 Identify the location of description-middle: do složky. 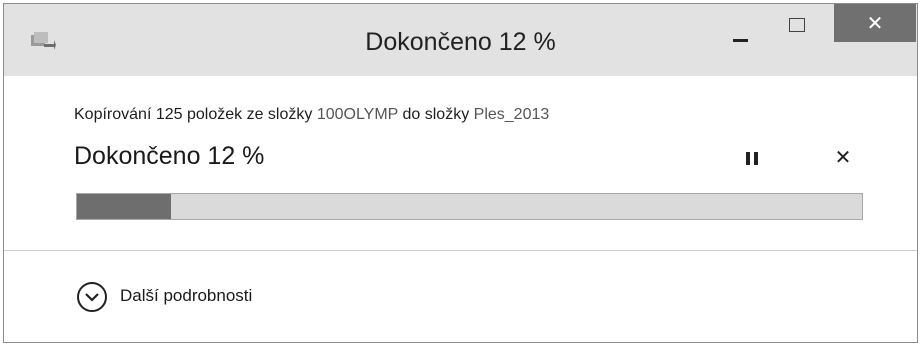
(436, 114).